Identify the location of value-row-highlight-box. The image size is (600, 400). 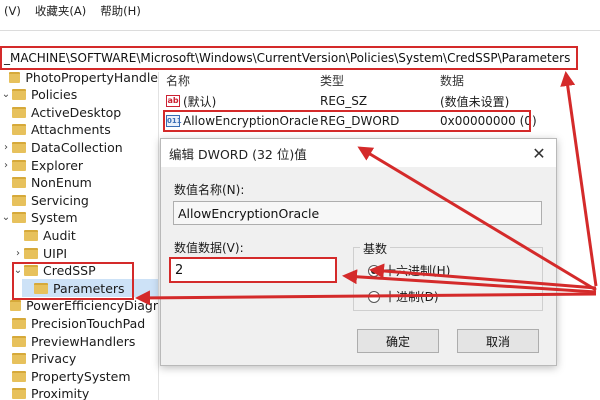
(347, 121).